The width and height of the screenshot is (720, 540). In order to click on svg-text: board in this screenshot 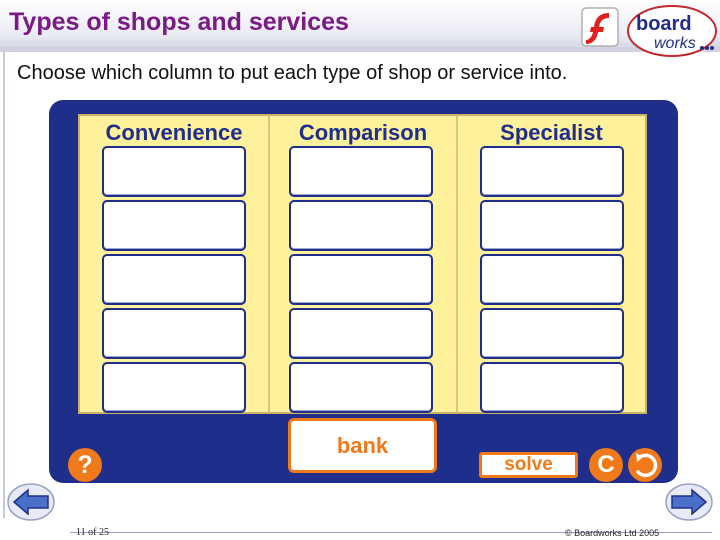, I will do `click(664, 24)`.